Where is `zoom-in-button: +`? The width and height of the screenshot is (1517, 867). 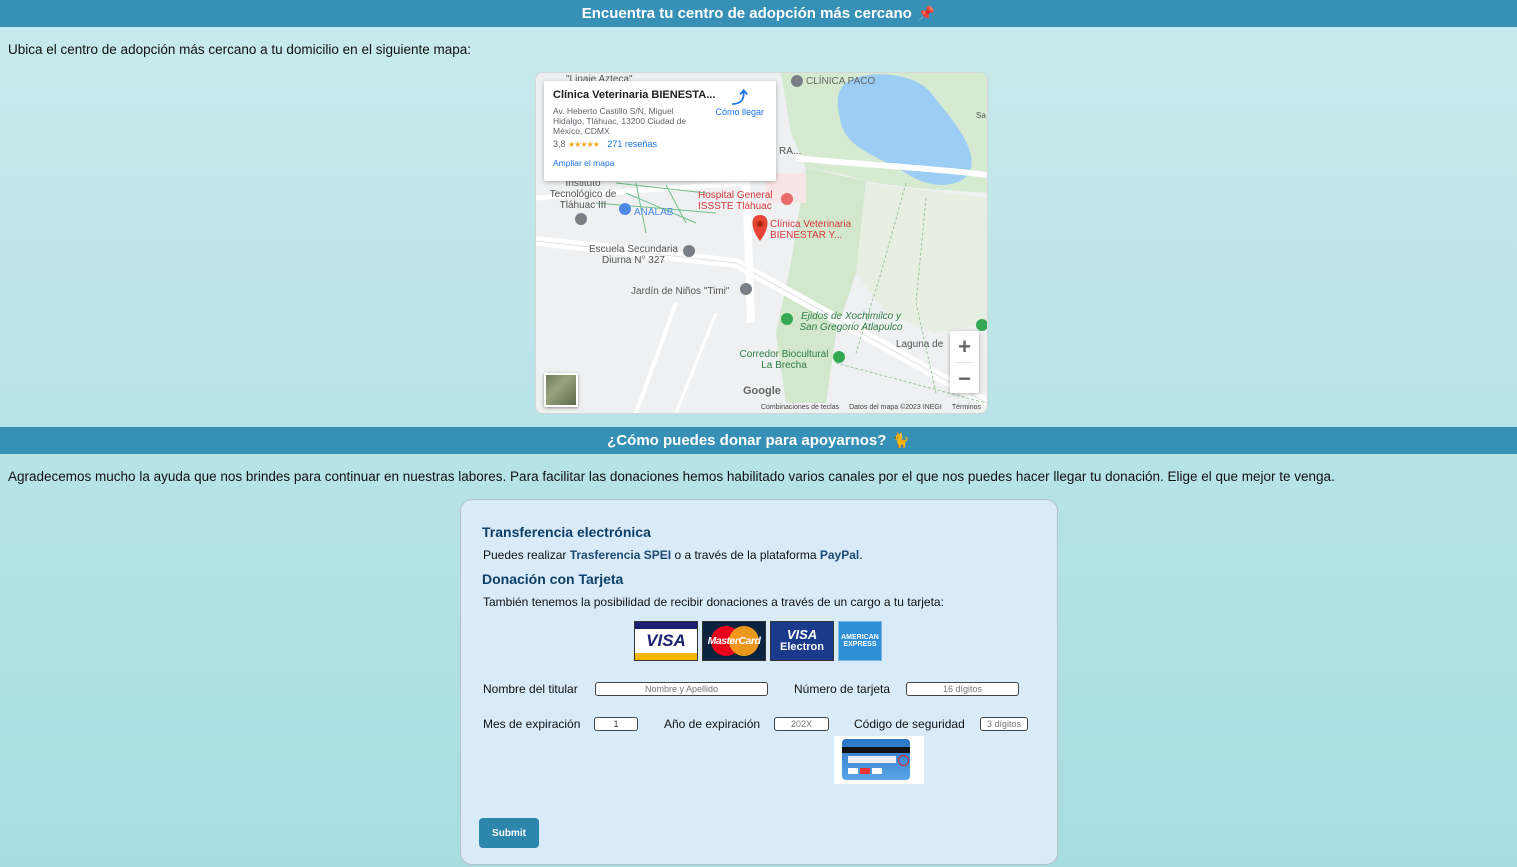 zoom-in-button: + is located at coordinates (964, 346).